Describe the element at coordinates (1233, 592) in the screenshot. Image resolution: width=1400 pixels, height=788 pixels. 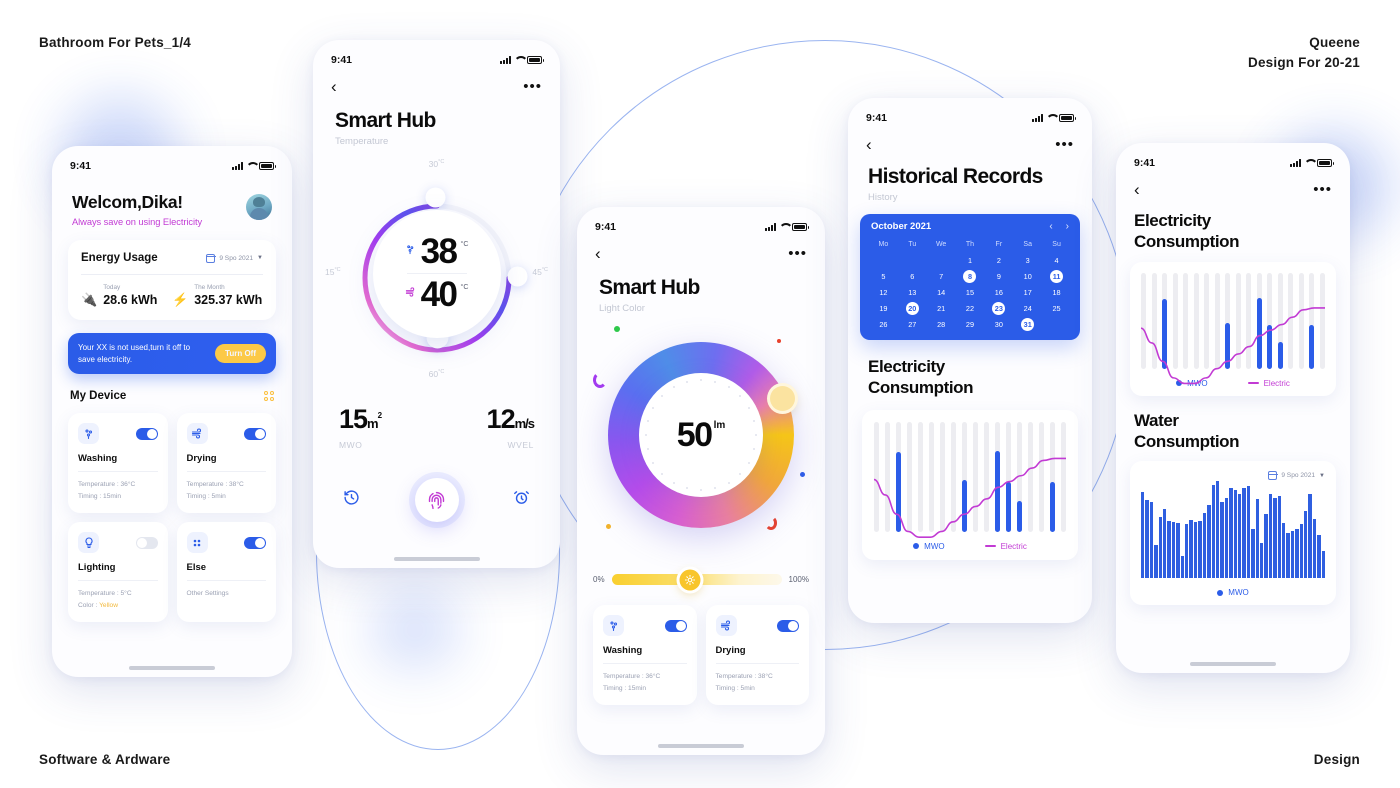
I see `legend-item-mwo: MWO` at that location.